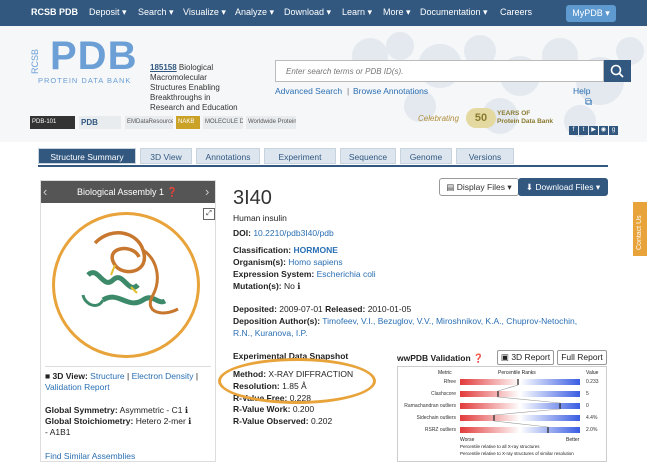  What do you see at coordinates (517, 373) in the screenshot?
I see `col-percentile: Percentile Ranks` at bounding box center [517, 373].